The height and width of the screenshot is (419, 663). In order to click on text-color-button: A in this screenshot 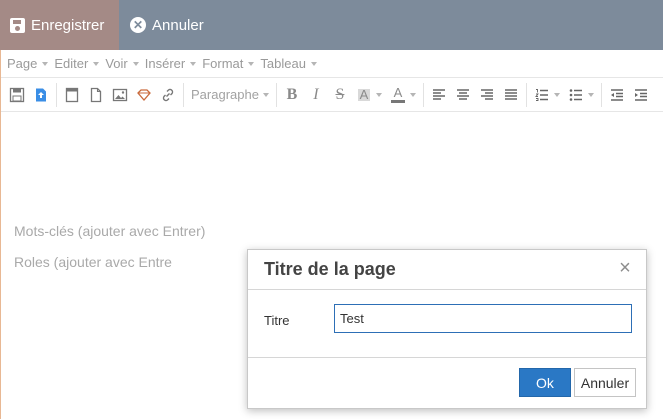, I will do `click(398, 95)`.